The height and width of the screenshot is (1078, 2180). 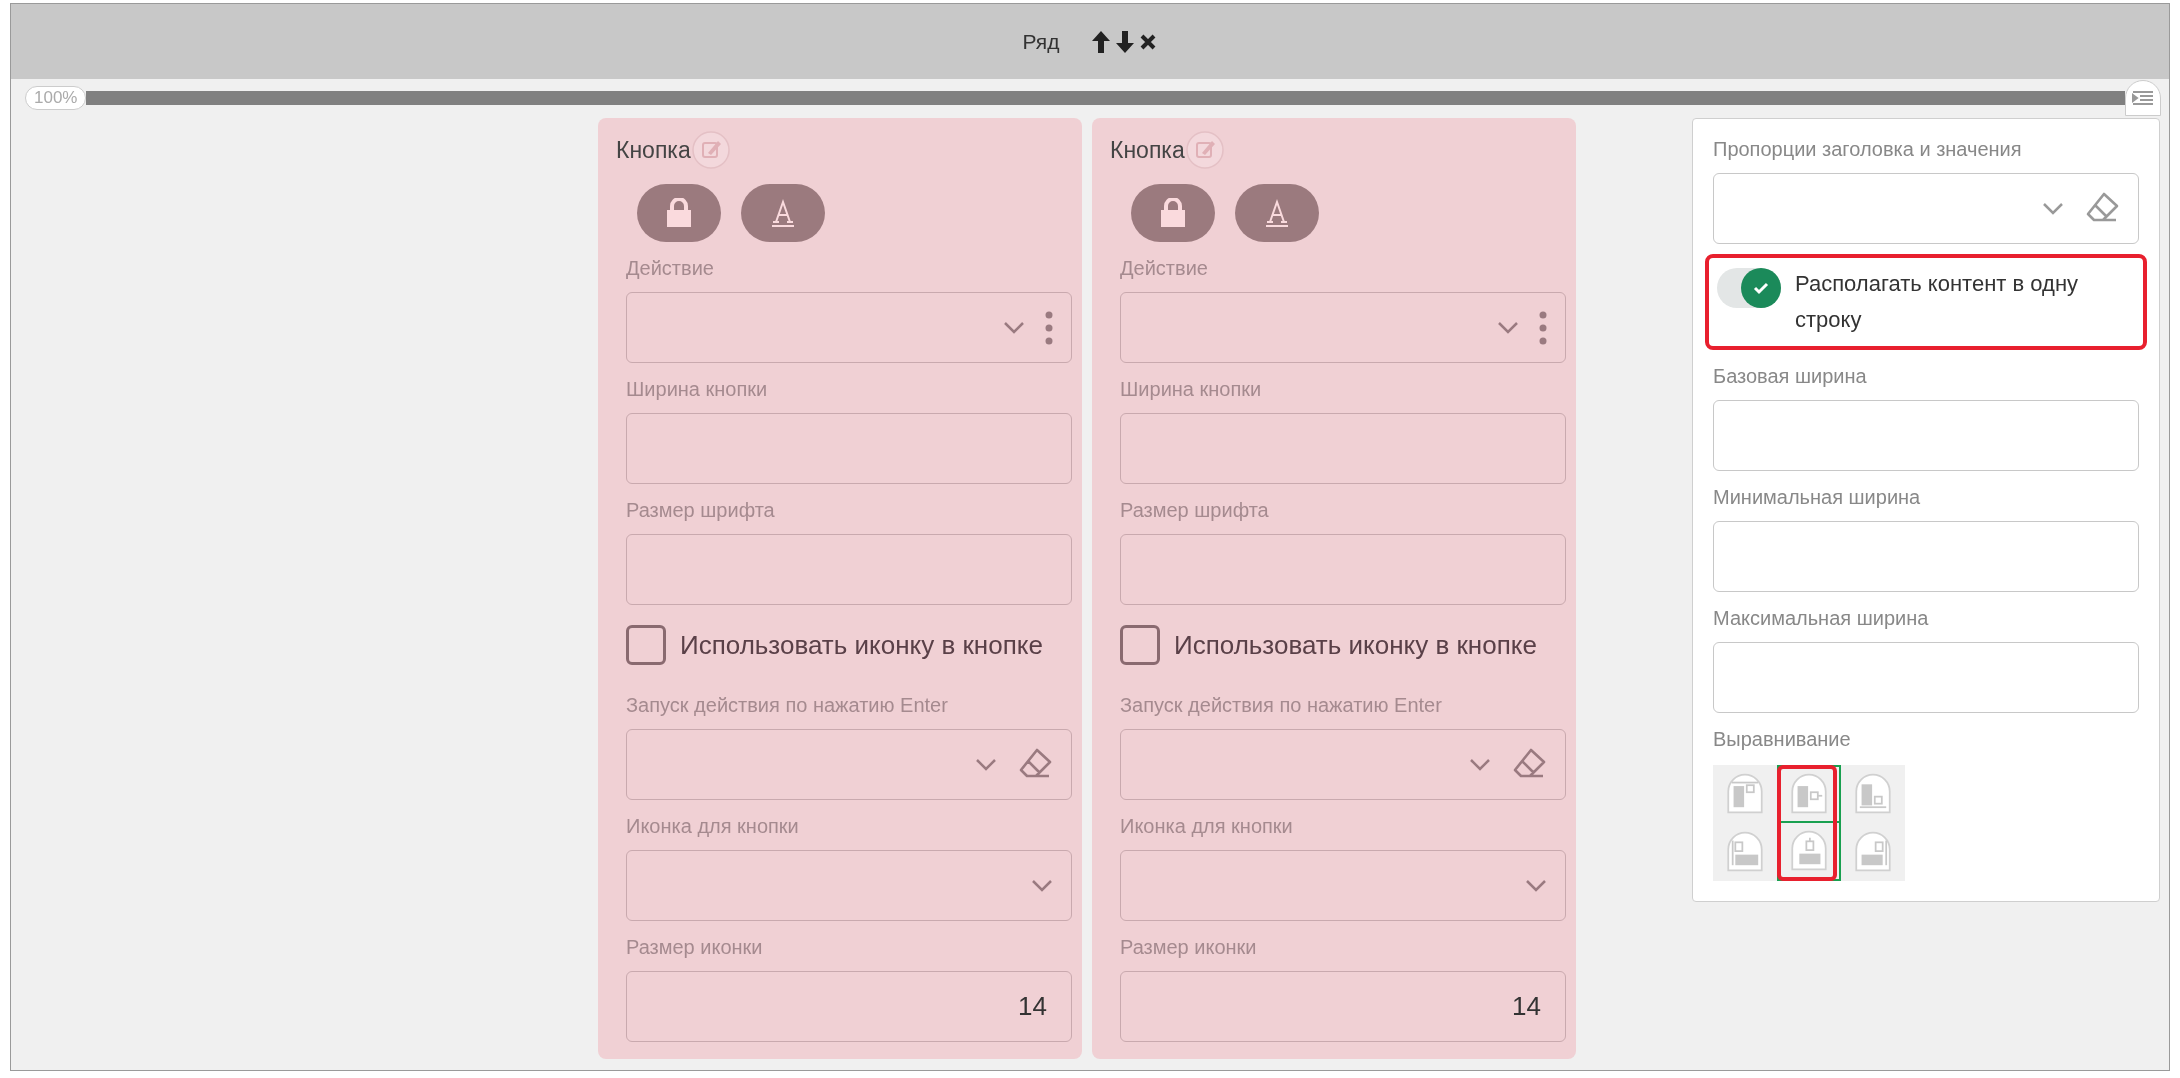 What do you see at coordinates (1749, 288) in the screenshot?
I see `toggle-switch` at bounding box center [1749, 288].